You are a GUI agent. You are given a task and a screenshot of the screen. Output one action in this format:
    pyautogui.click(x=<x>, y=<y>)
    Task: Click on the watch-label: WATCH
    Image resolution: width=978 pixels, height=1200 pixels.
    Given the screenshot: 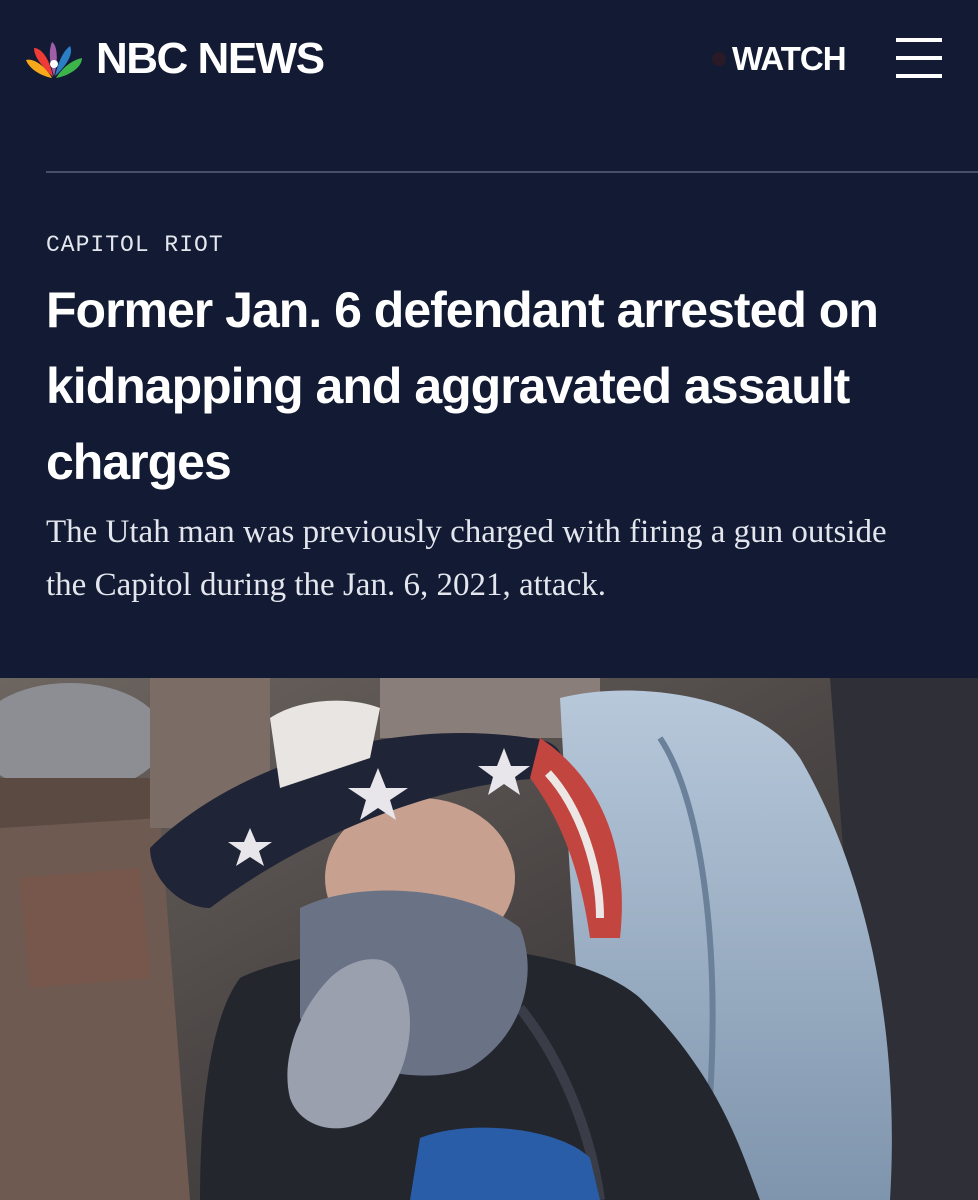 What is the action you would take?
    pyautogui.click(x=789, y=58)
    